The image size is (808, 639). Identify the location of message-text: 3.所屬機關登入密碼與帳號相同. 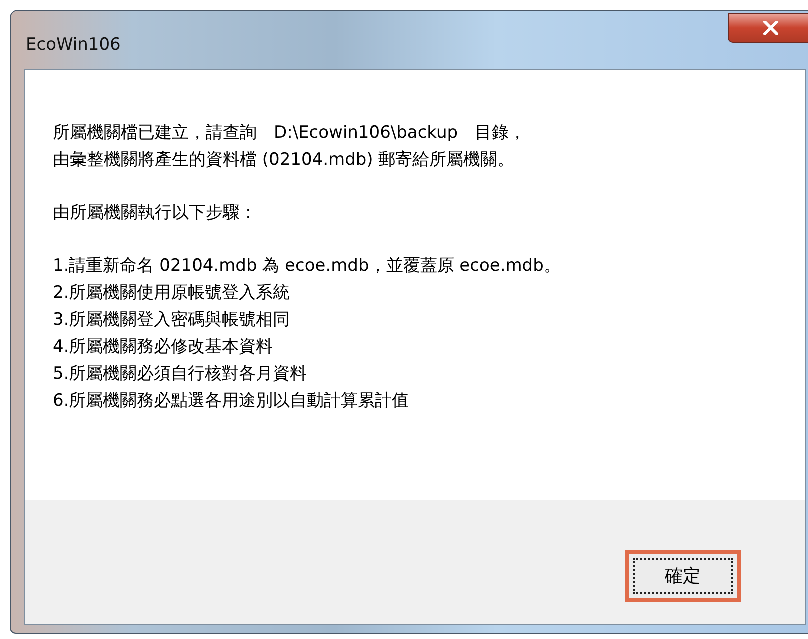
(171, 320).